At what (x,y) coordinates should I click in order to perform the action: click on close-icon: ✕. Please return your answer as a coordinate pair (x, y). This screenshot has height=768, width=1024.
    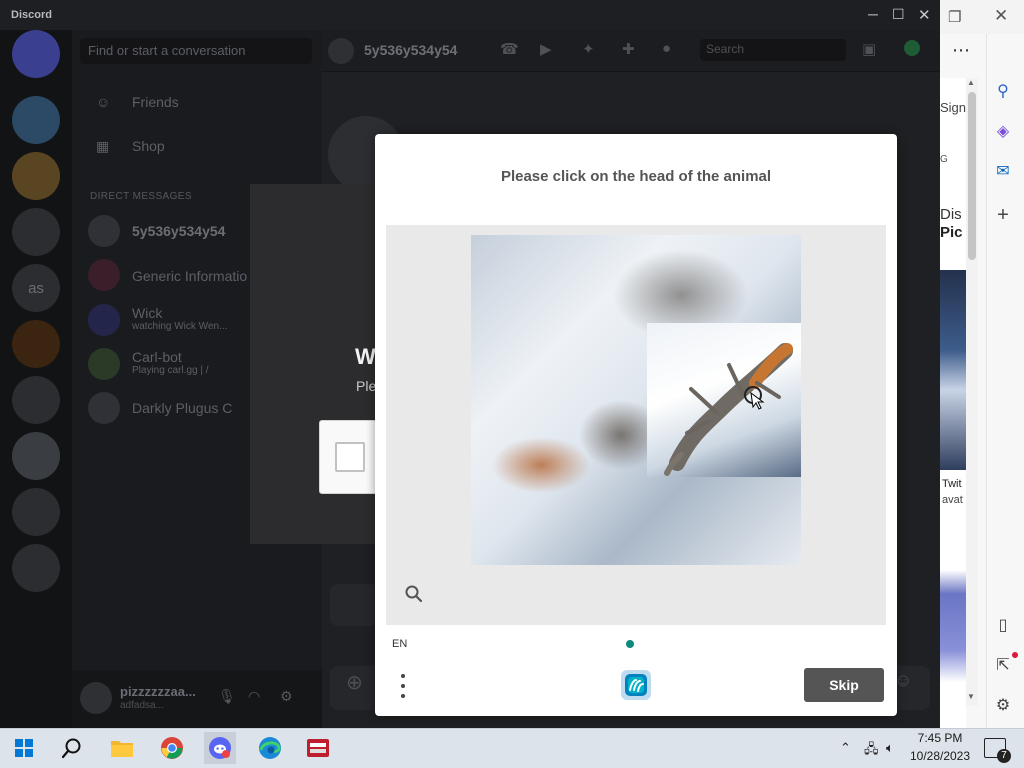
    Looking at the image, I should click on (924, 15).